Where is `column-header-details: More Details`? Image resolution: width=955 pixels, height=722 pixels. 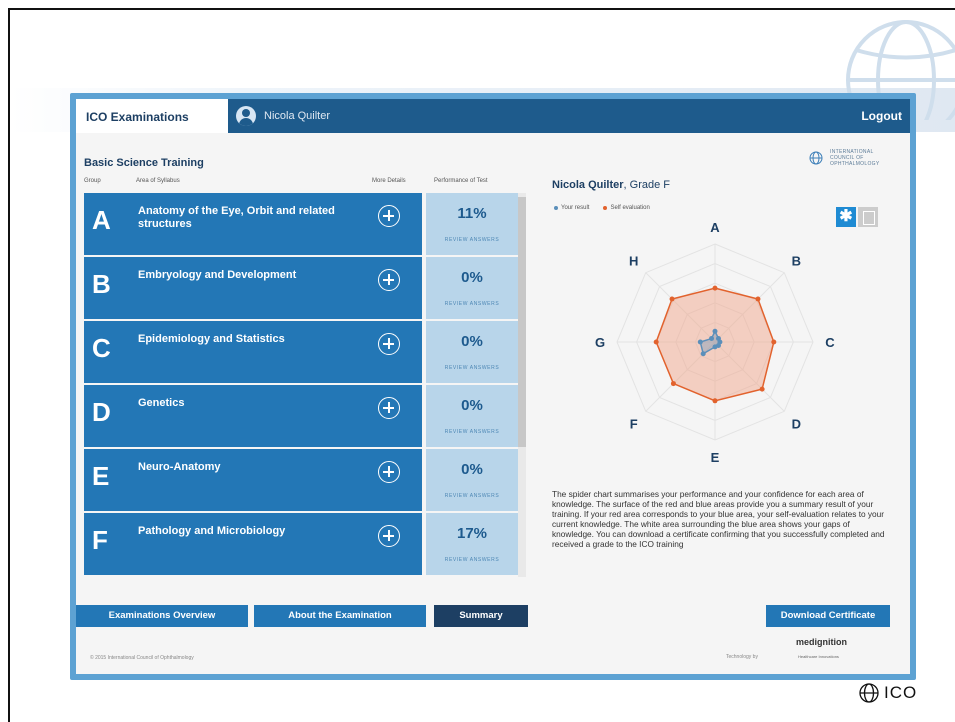
column-header-details: More Details is located at coordinates (389, 181).